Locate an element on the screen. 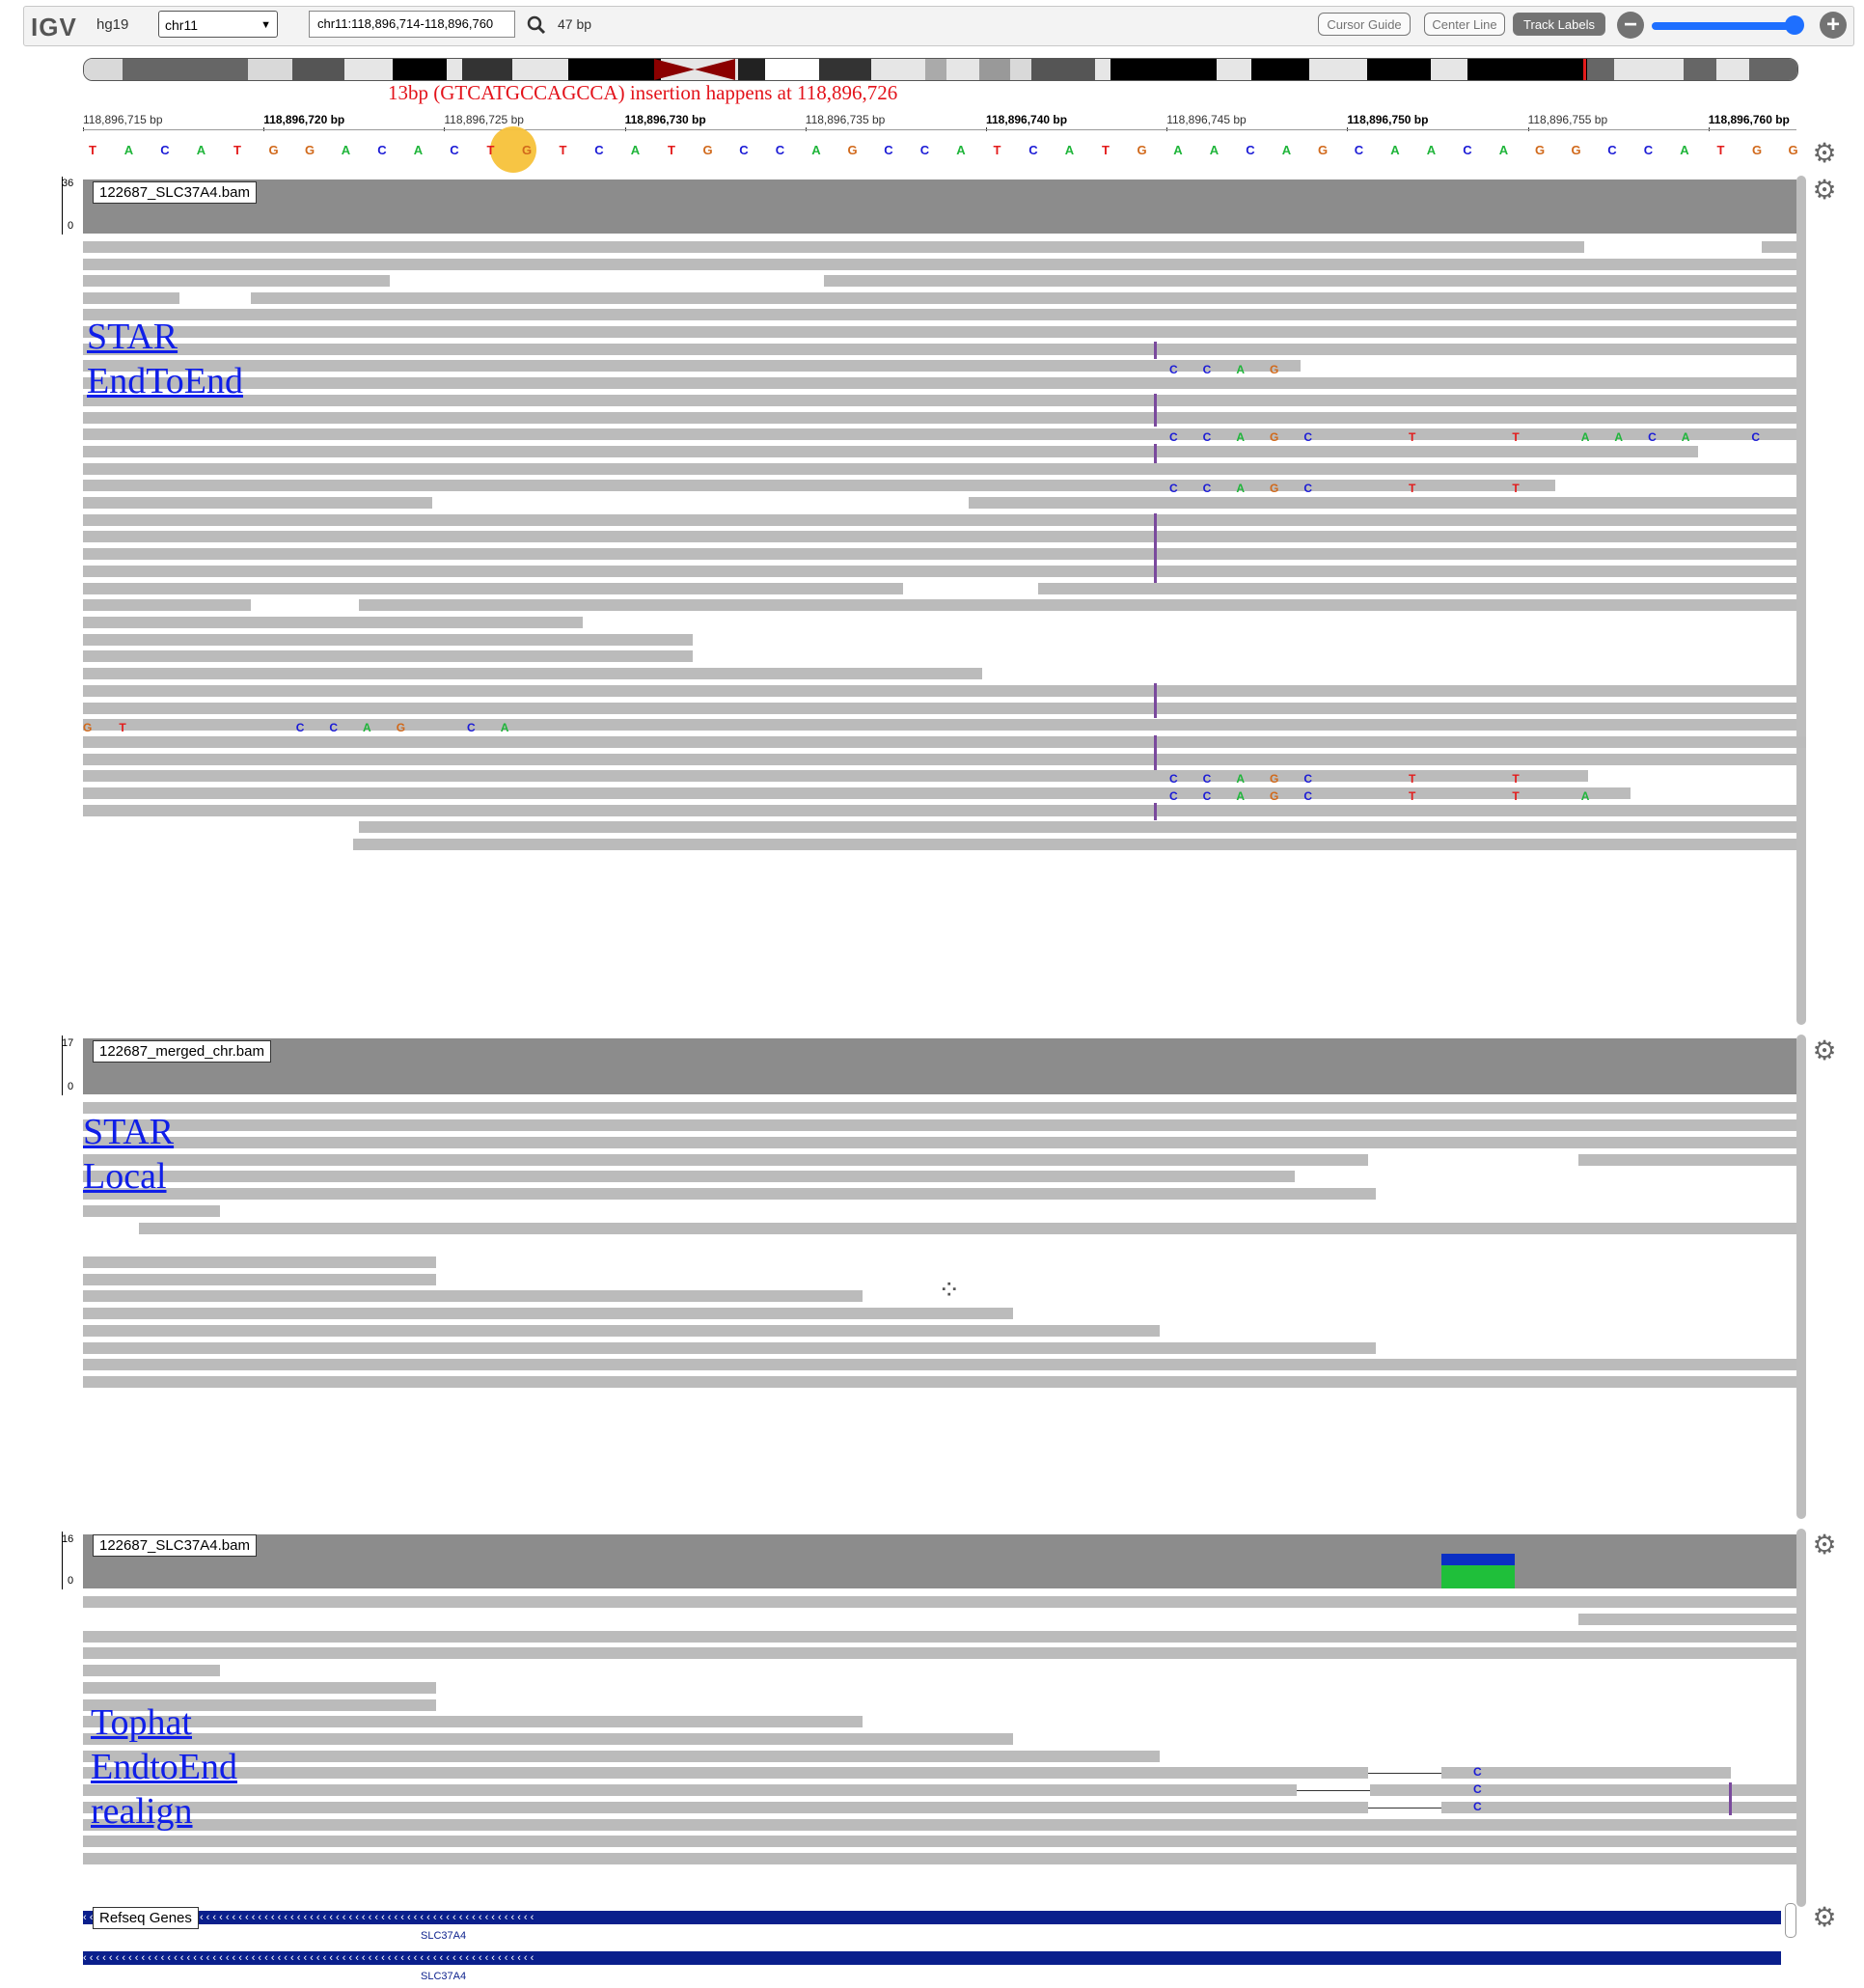 The width and height of the screenshot is (1864, 1988). zoom-out-icon: − is located at coordinates (1630, 25).